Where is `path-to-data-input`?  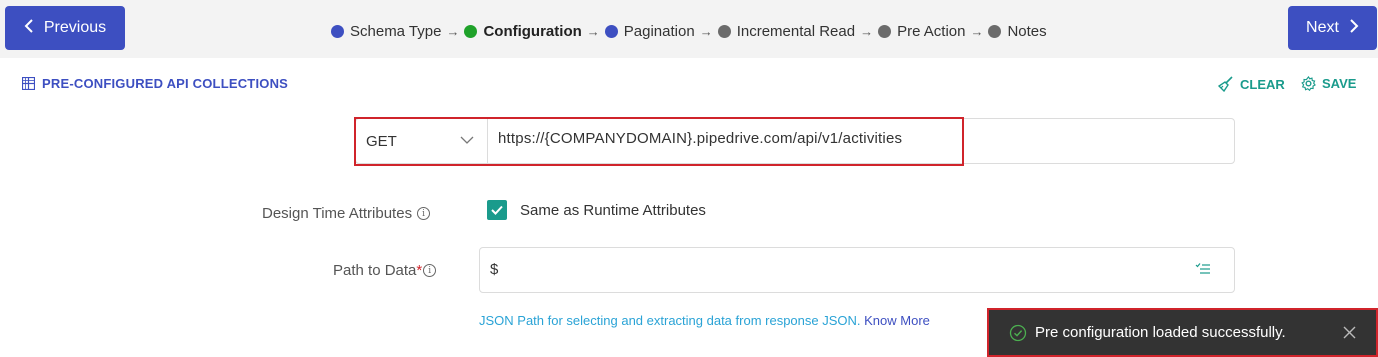 path-to-data-input is located at coordinates (857, 270).